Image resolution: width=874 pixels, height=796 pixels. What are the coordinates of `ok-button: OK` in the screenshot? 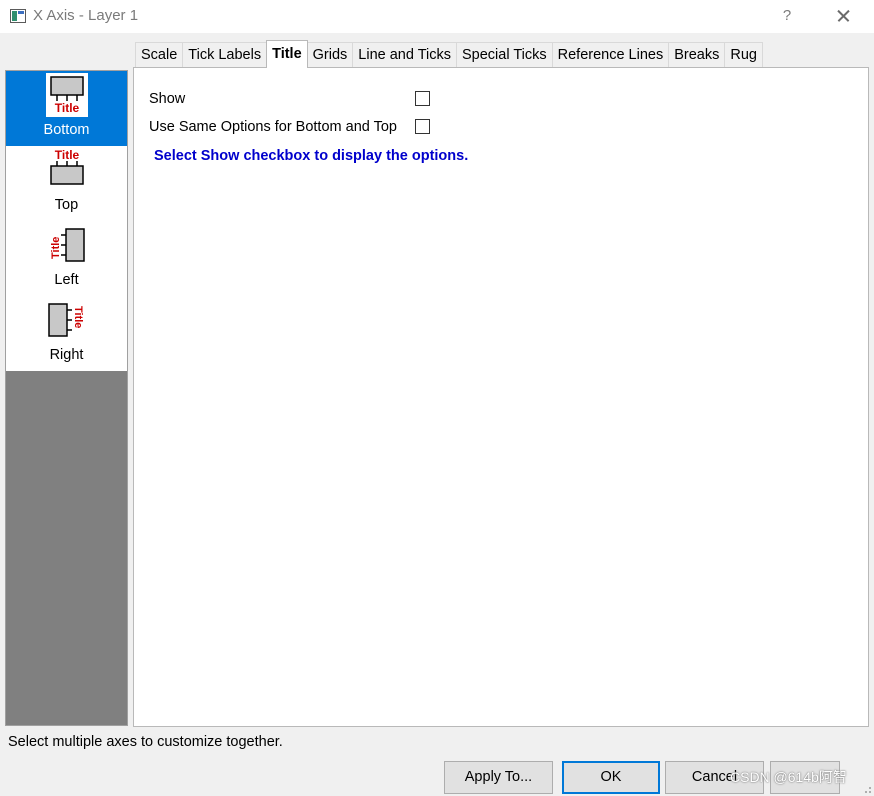 It's located at (611, 777).